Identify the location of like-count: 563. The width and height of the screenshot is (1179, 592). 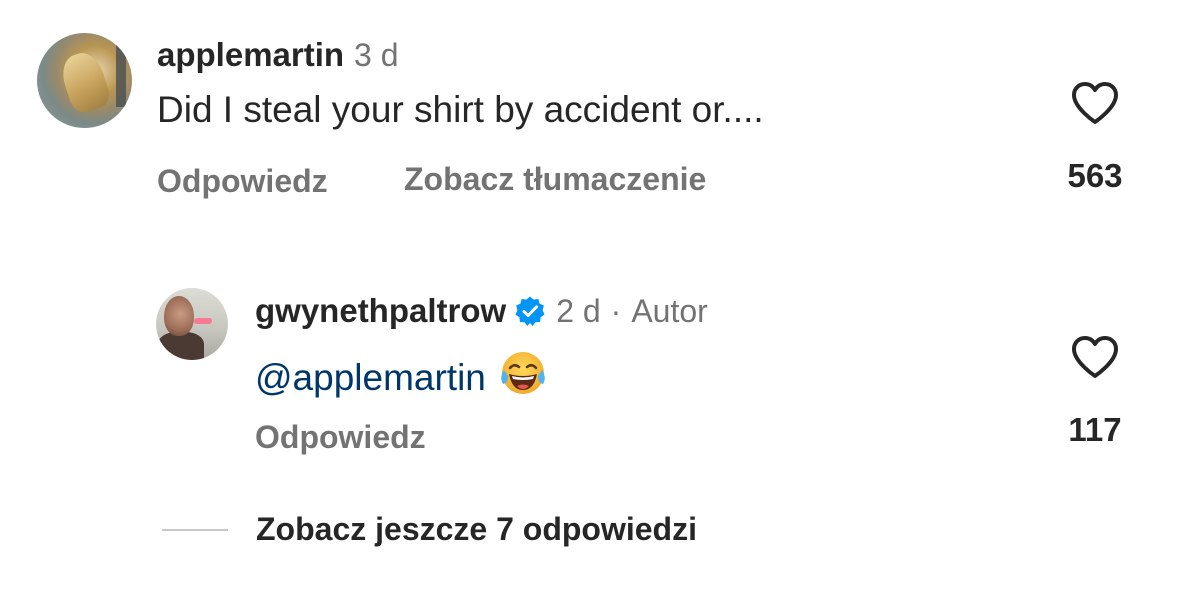
(1095, 175).